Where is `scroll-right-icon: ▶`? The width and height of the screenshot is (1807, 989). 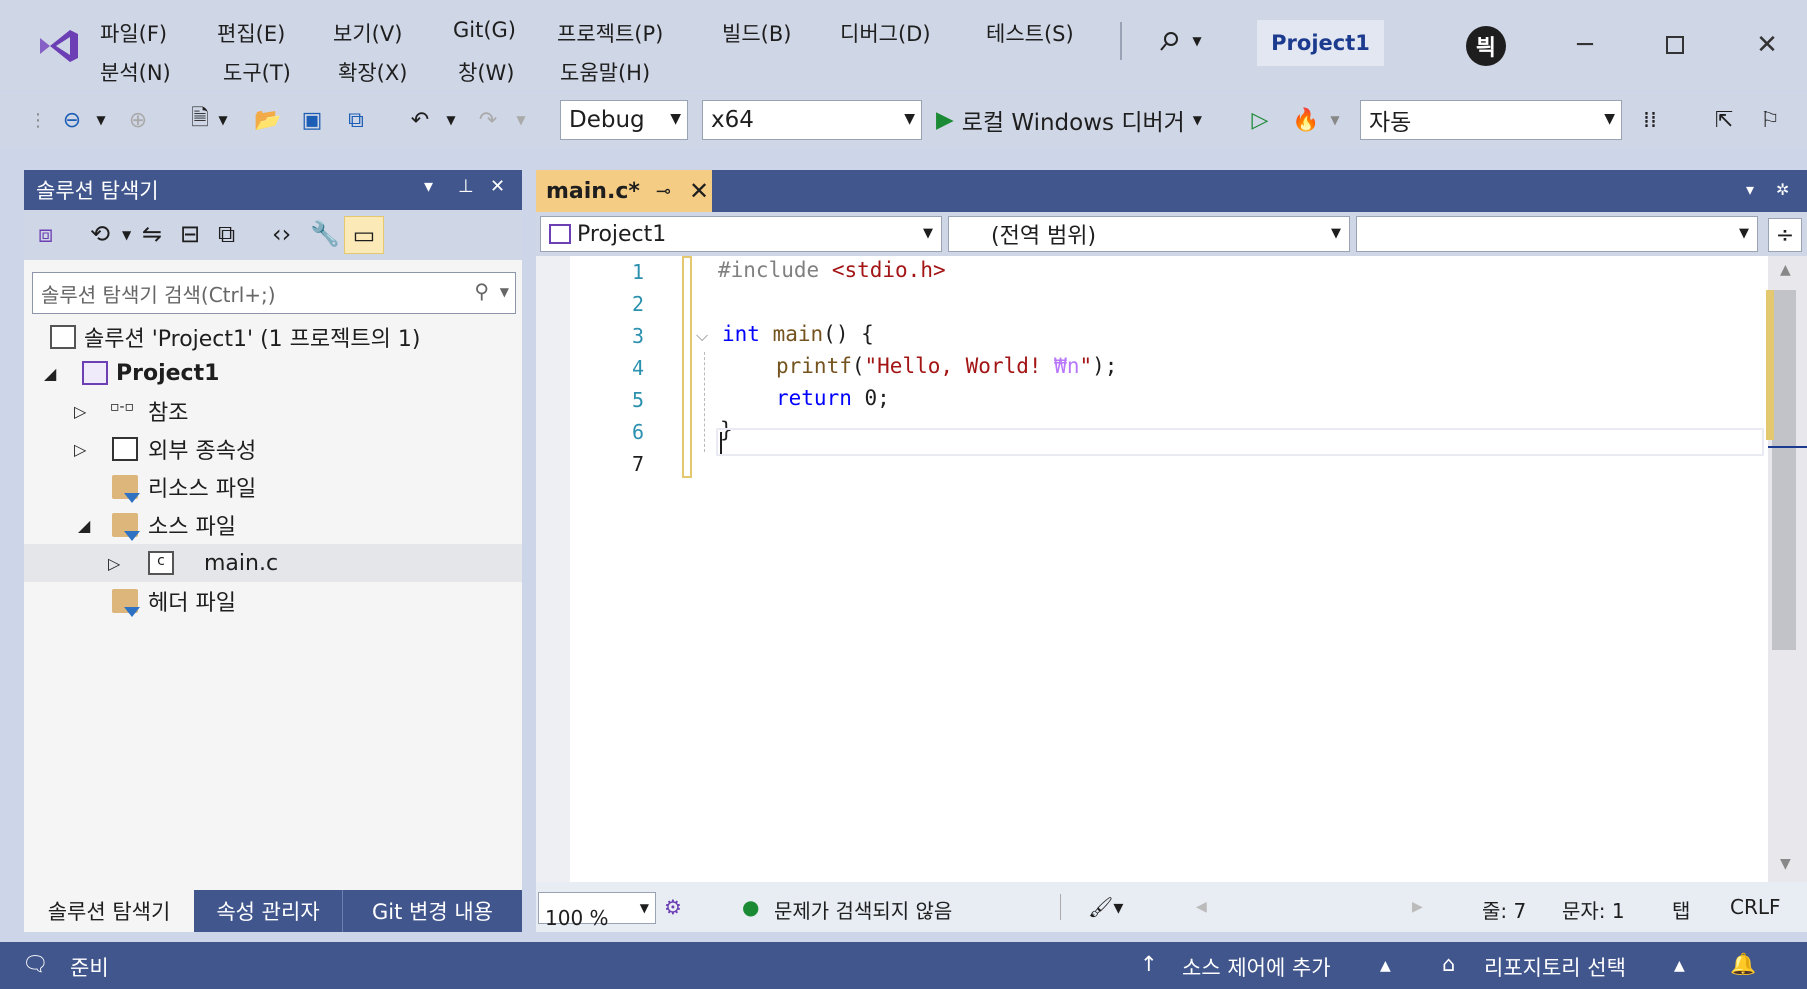 scroll-right-icon: ▶ is located at coordinates (1417, 907).